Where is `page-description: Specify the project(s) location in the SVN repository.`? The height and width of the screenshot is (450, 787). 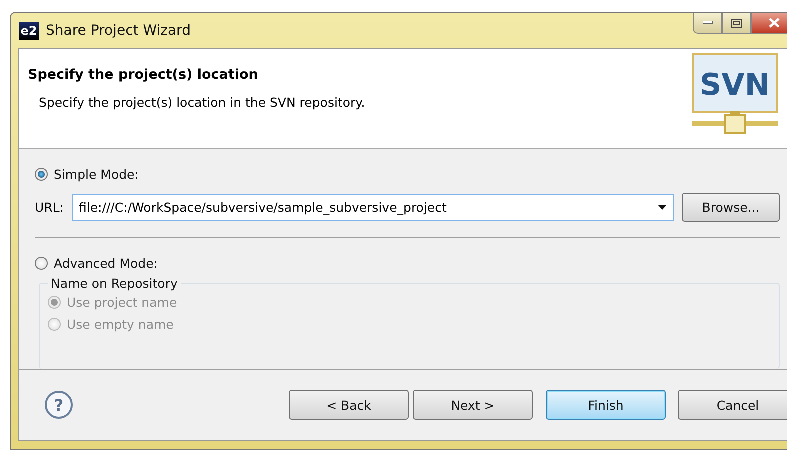 page-description: Specify the project(s) location in the SVN repository. is located at coordinates (202, 102).